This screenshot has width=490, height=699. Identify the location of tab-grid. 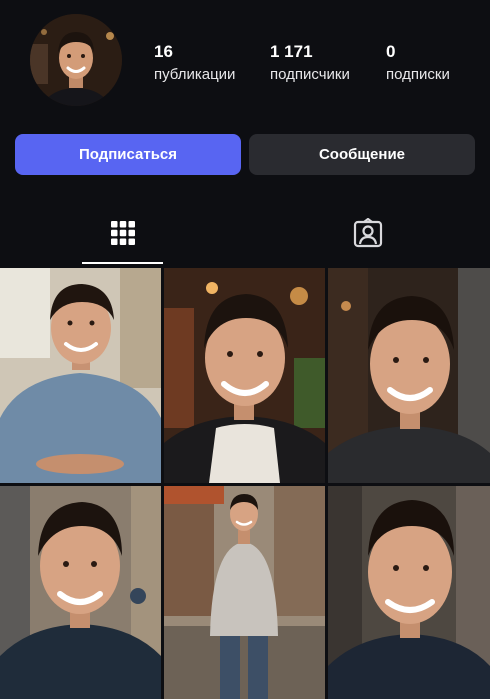
(122, 233).